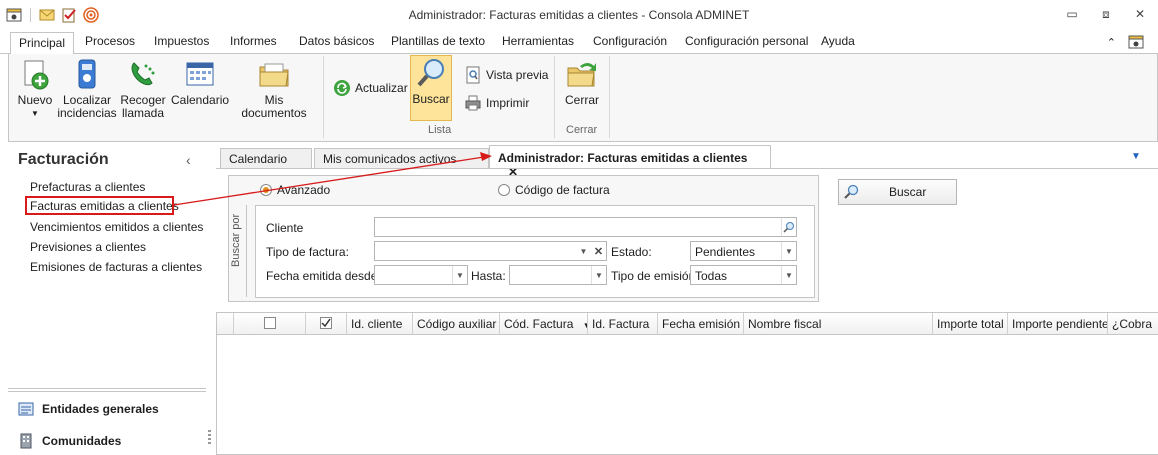  What do you see at coordinates (42, 43) in the screenshot?
I see `tab-principal: Principal` at bounding box center [42, 43].